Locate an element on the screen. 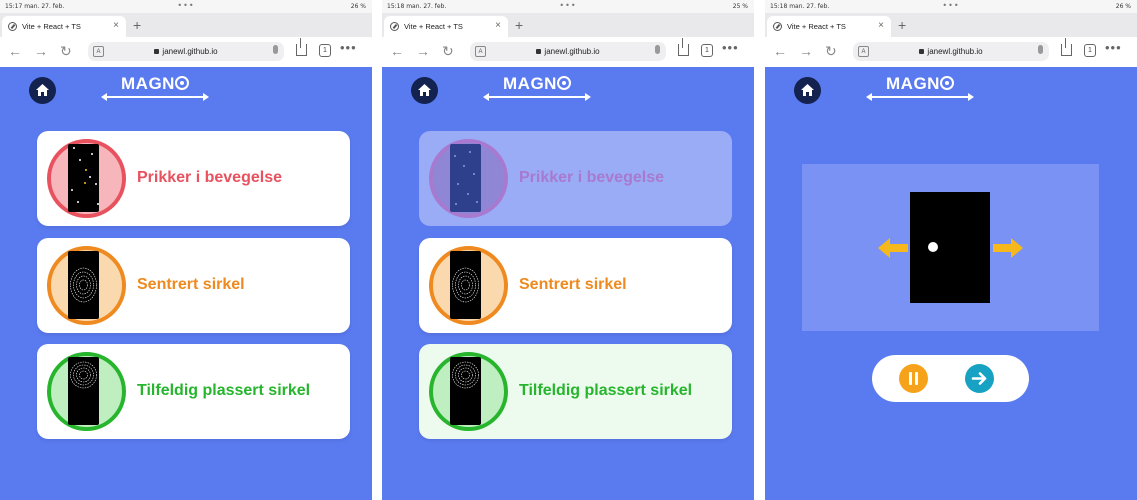 This screenshot has height=500, width=1137. status-bar: 15:18 man. 27. feb. ••• 25 % is located at coordinates (568, 6).